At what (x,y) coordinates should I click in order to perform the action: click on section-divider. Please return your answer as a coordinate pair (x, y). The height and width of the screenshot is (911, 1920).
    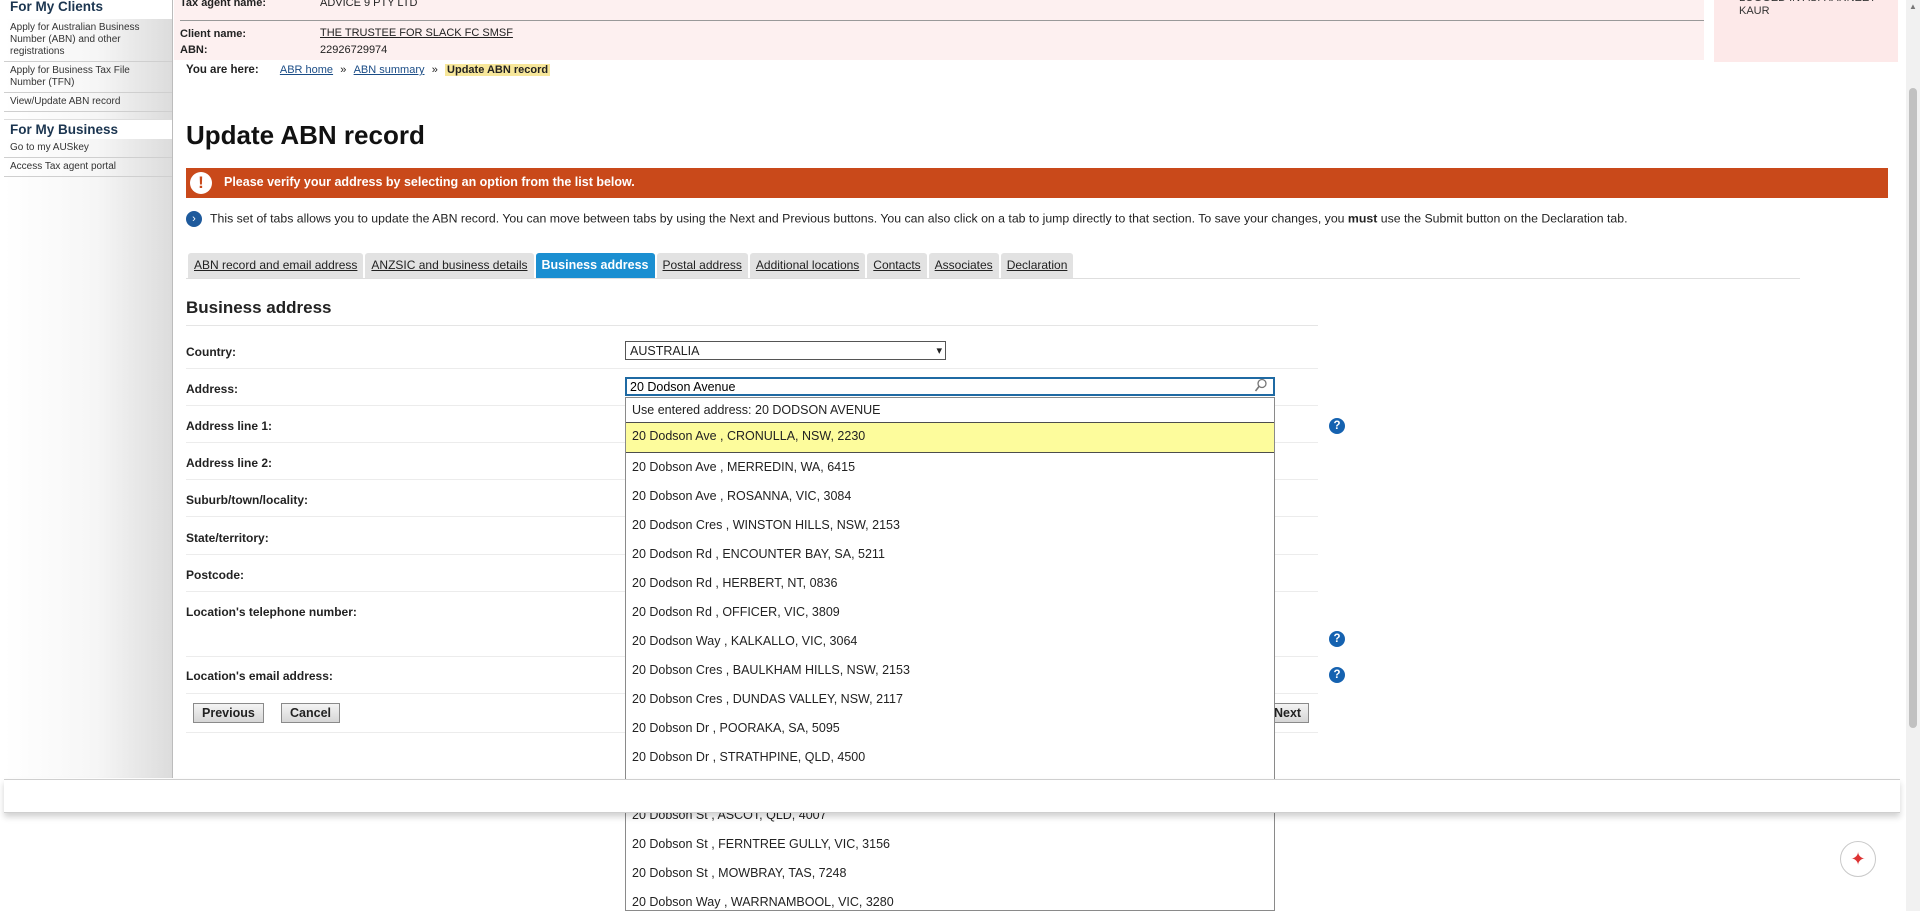
    Looking at the image, I should click on (752, 325).